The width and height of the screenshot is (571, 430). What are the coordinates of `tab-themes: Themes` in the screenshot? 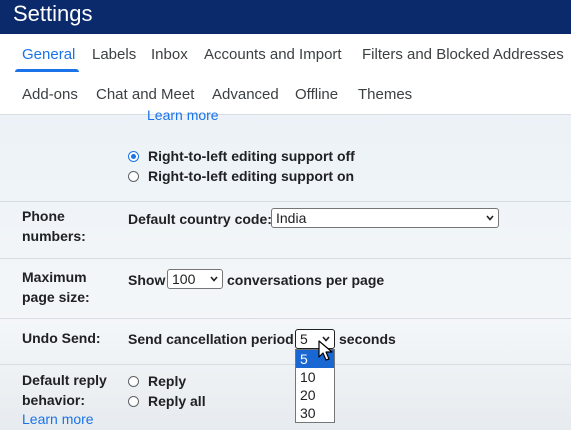 It's located at (385, 95).